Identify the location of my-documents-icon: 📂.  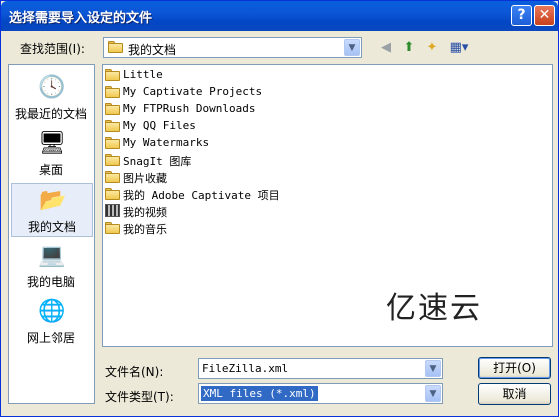
(53, 200).